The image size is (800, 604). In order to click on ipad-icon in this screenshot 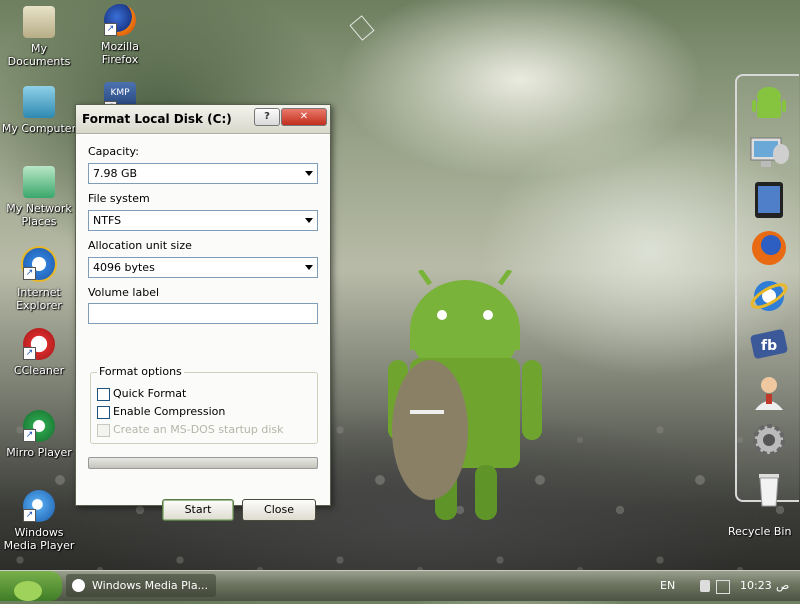, I will do `click(769, 200)`.